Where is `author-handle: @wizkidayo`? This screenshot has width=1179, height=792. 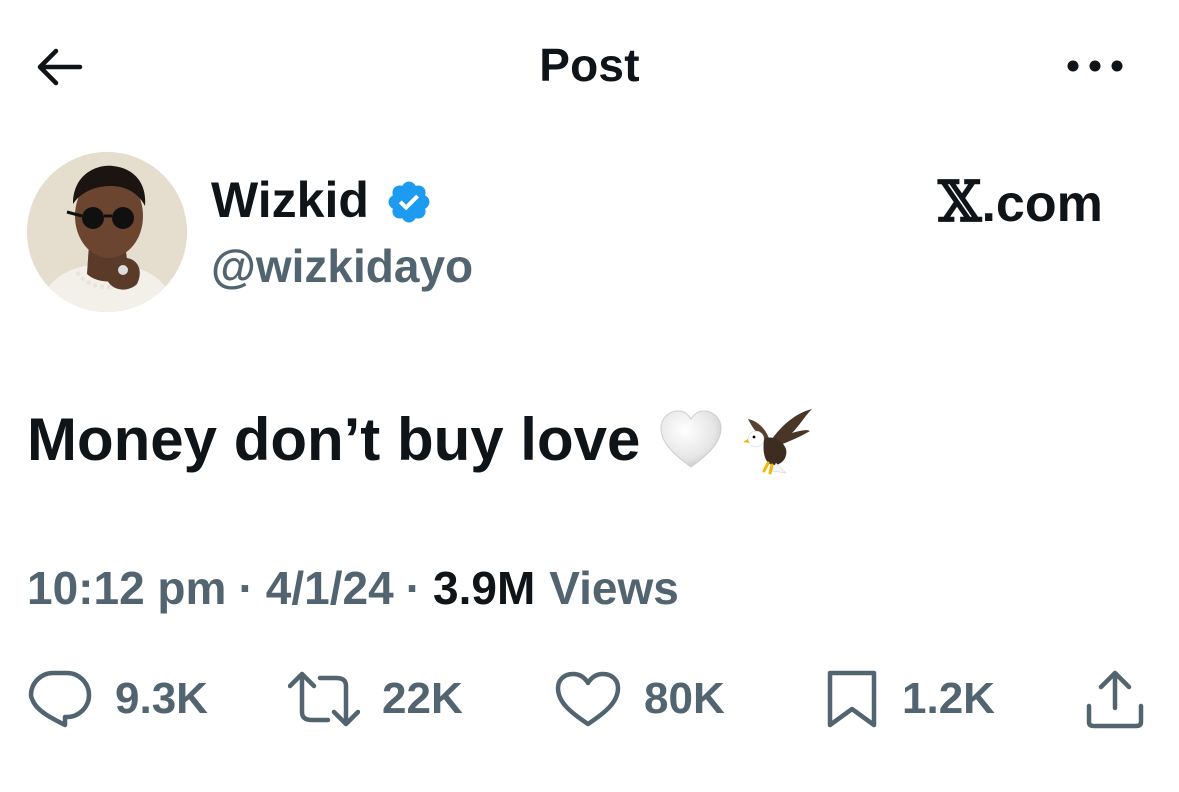
author-handle: @wizkidayo is located at coordinates (342, 266).